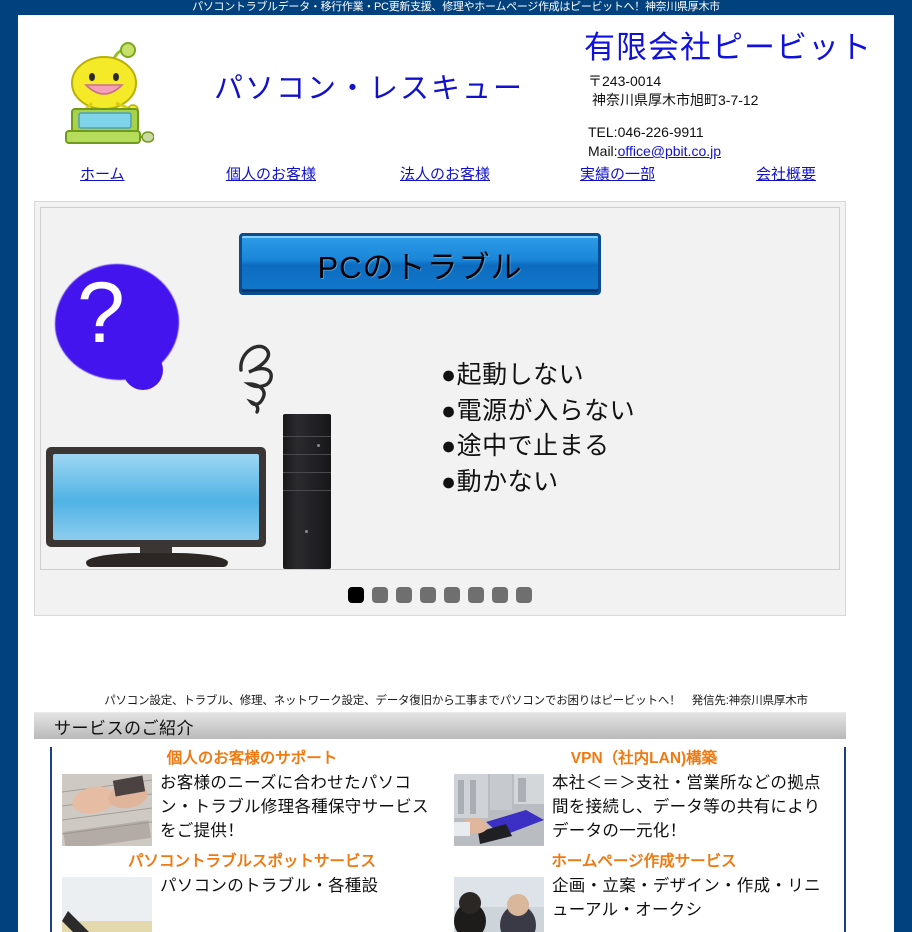  I want to click on company-name: 有限会社ピービット, so click(728, 47).